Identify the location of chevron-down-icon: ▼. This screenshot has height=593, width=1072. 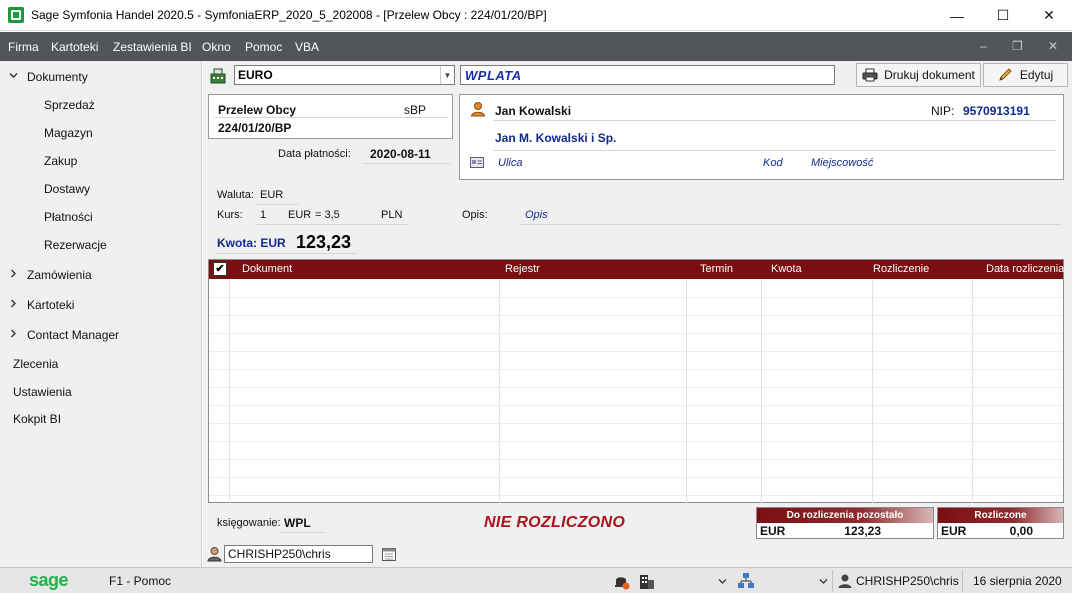
(447, 75).